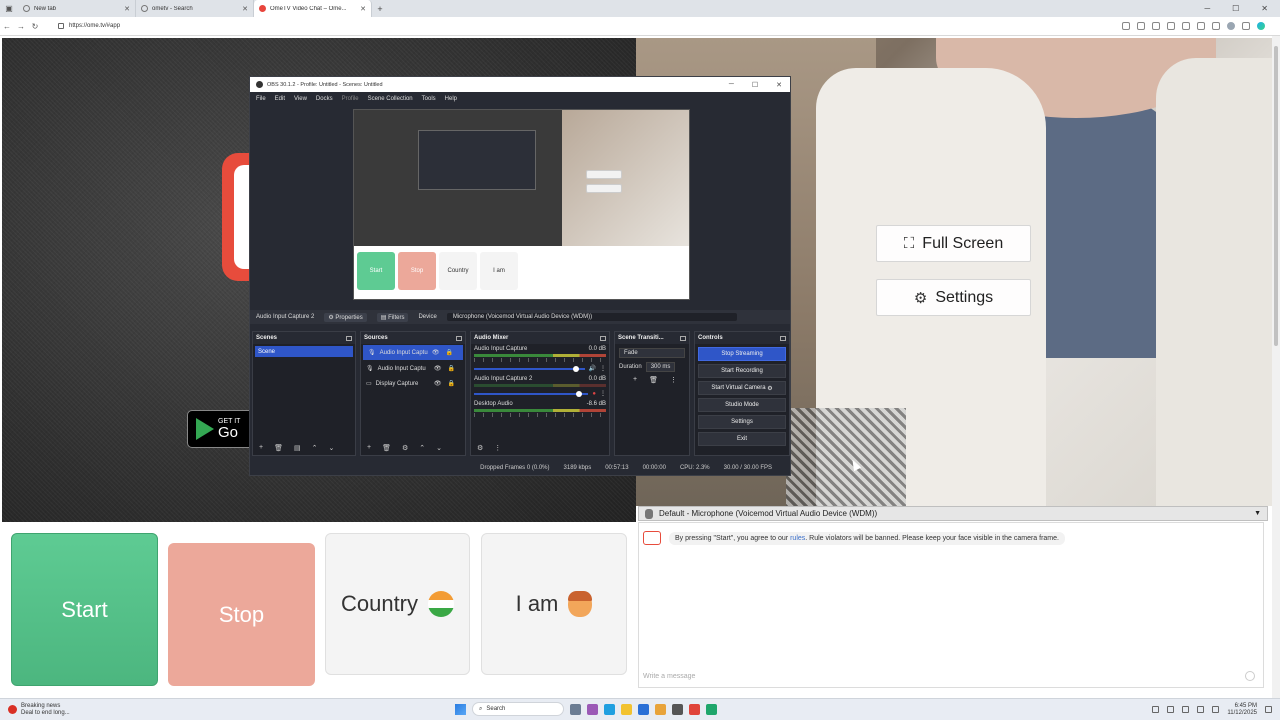 The height and width of the screenshot is (720, 1280). Describe the element at coordinates (1276, 367) in the screenshot. I see `page-scrollbar` at that location.